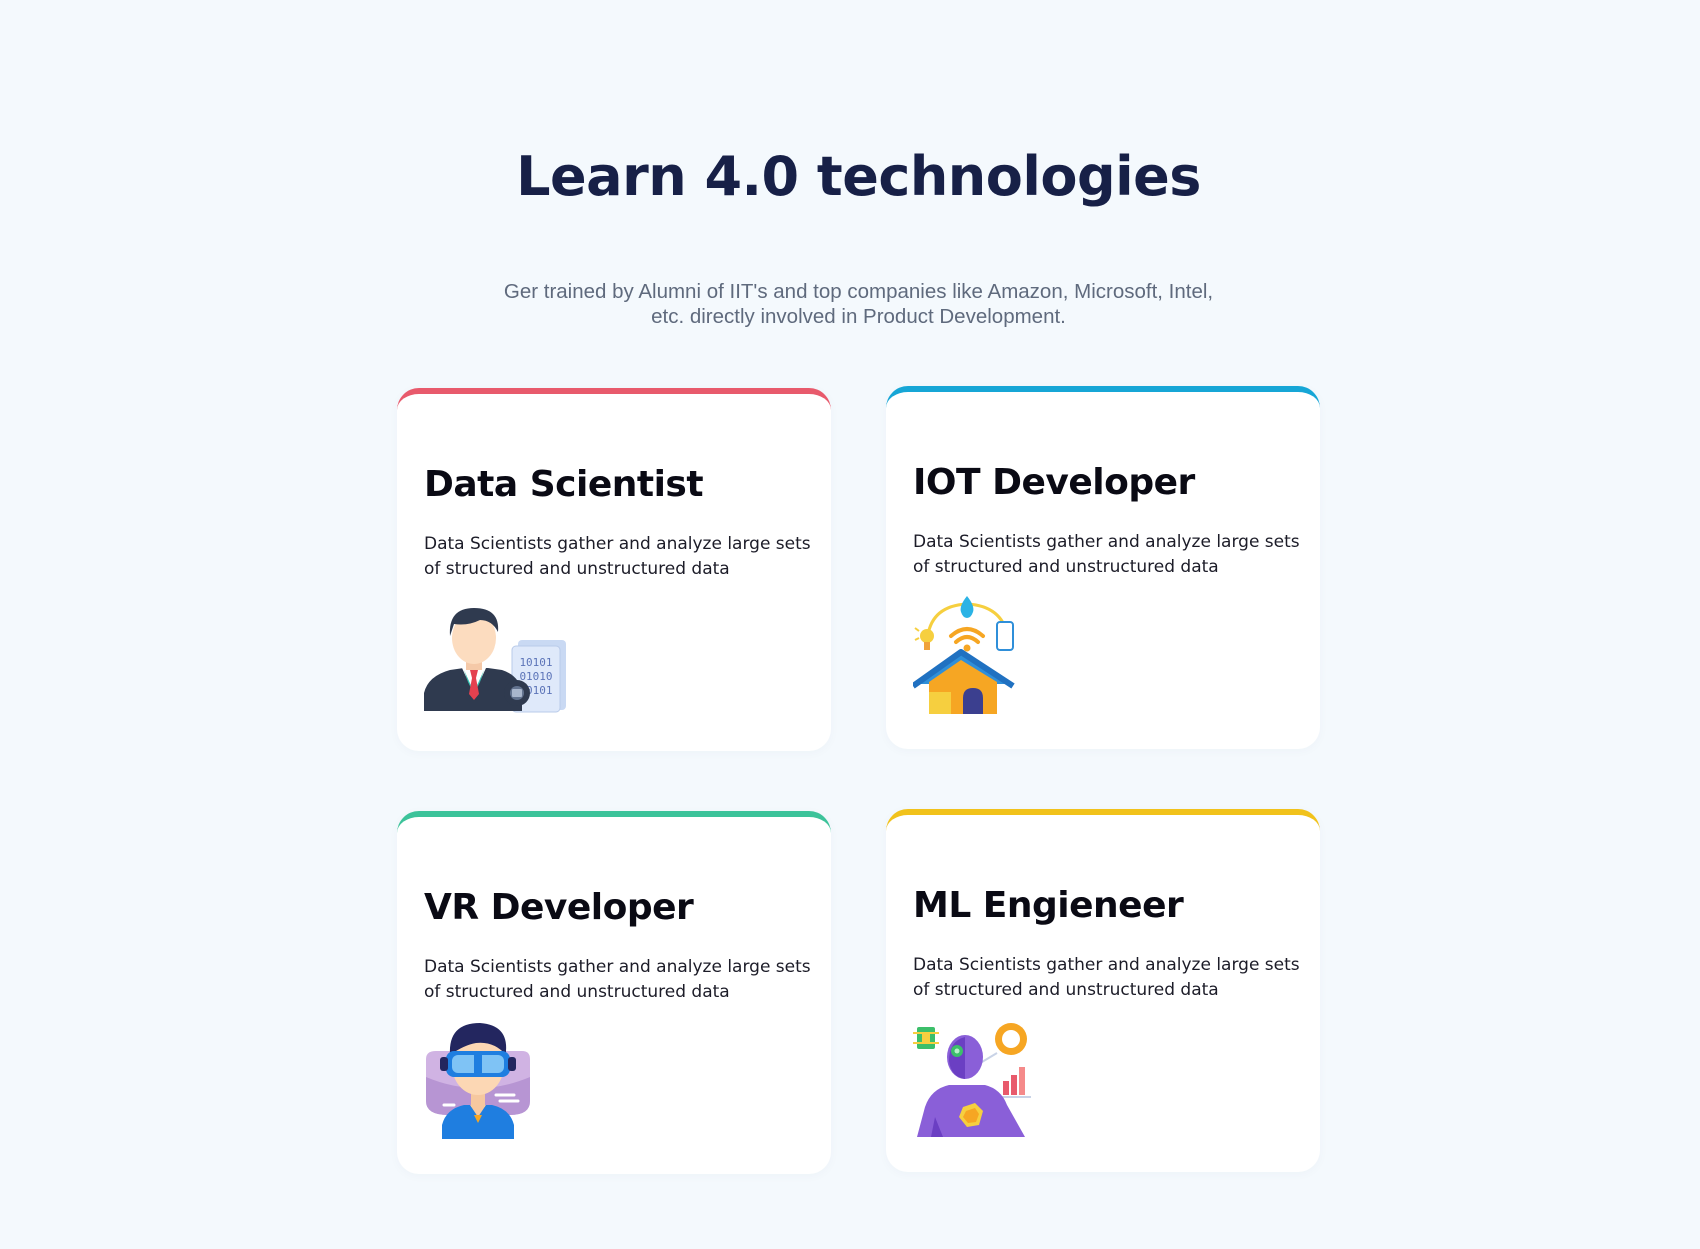 Image resolution: width=1700 pixels, height=1249 pixels. Describe the element at coordinates (1048, 905) in the screenshot. I see `card-title: ML Engieneer` at that location.